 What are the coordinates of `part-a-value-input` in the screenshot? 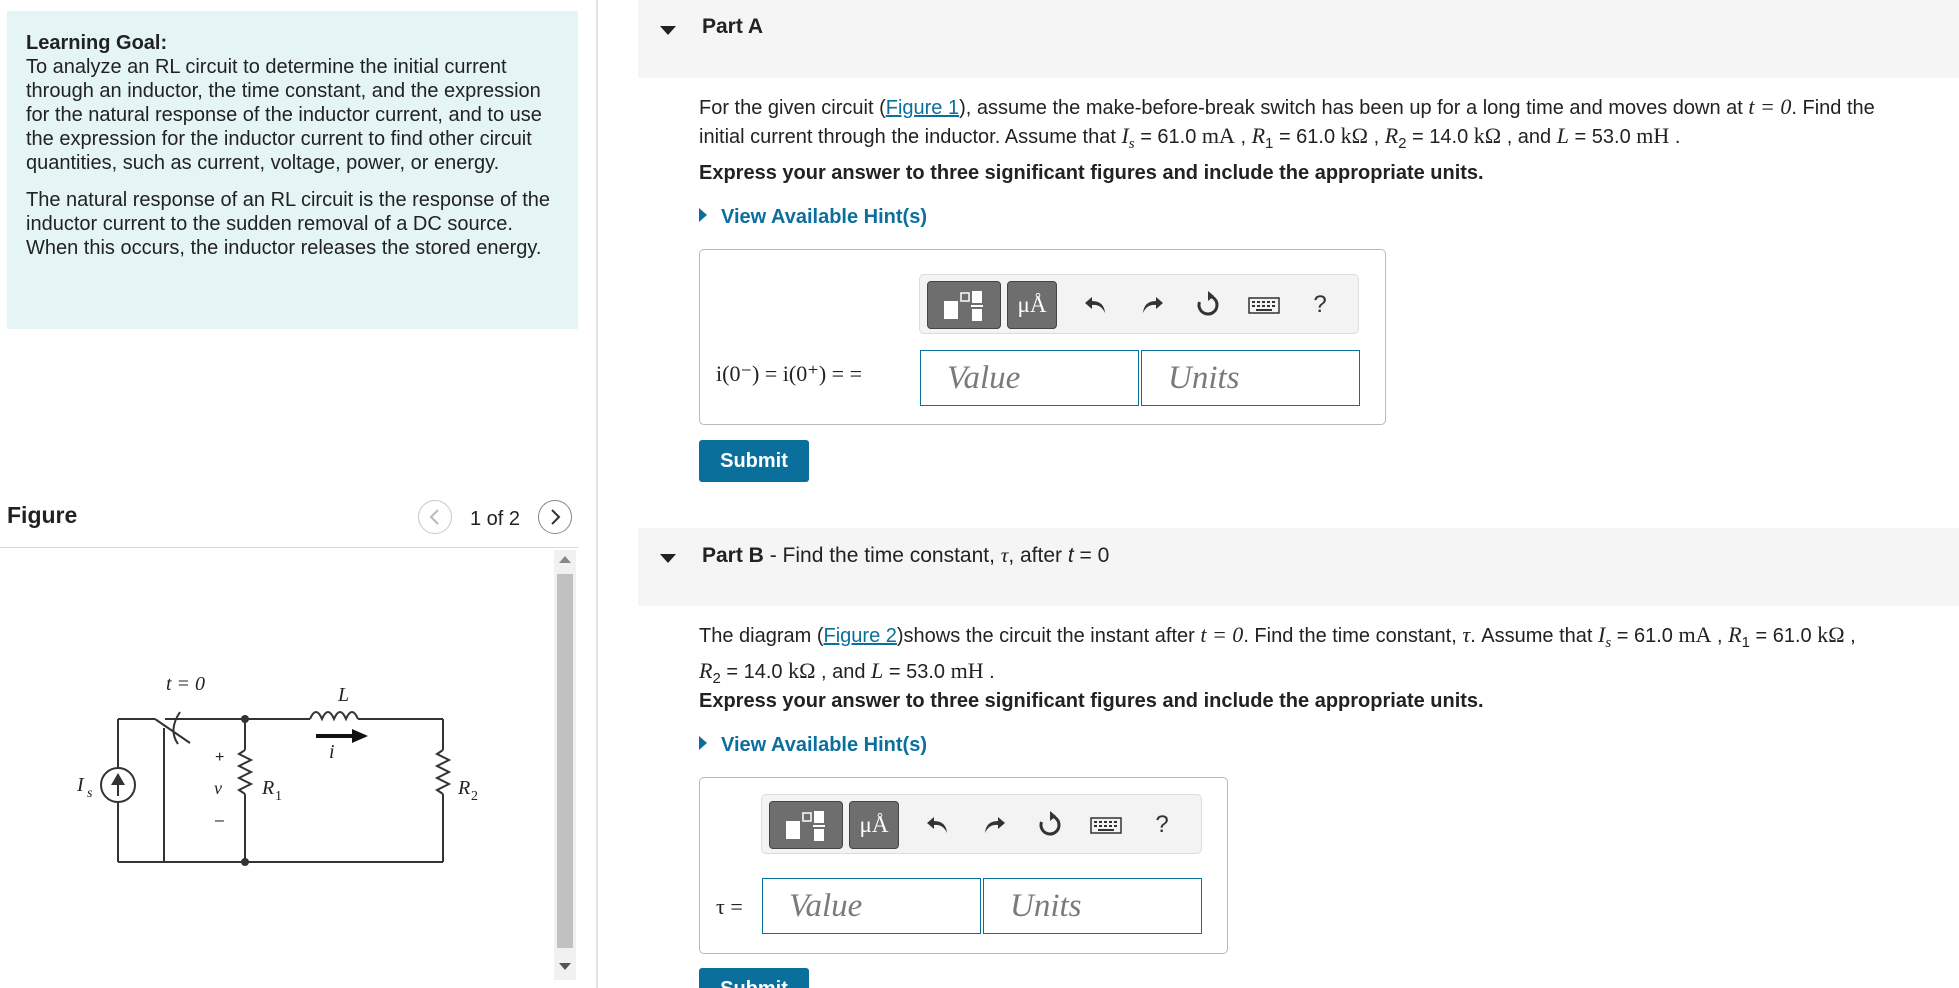 It's located at (1029, 378).